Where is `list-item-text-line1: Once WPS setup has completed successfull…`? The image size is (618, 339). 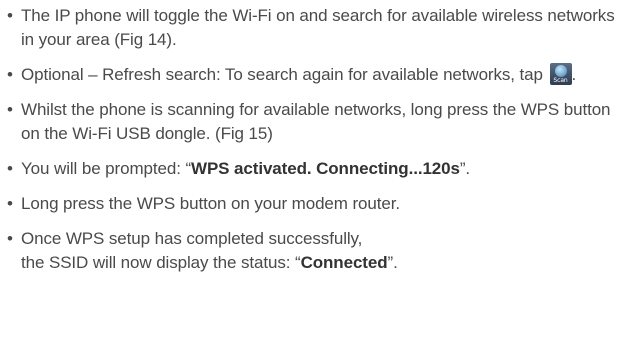
list-item-text-line1: Once WPS setup has completed successfull… is located at coordinates (192, 238).